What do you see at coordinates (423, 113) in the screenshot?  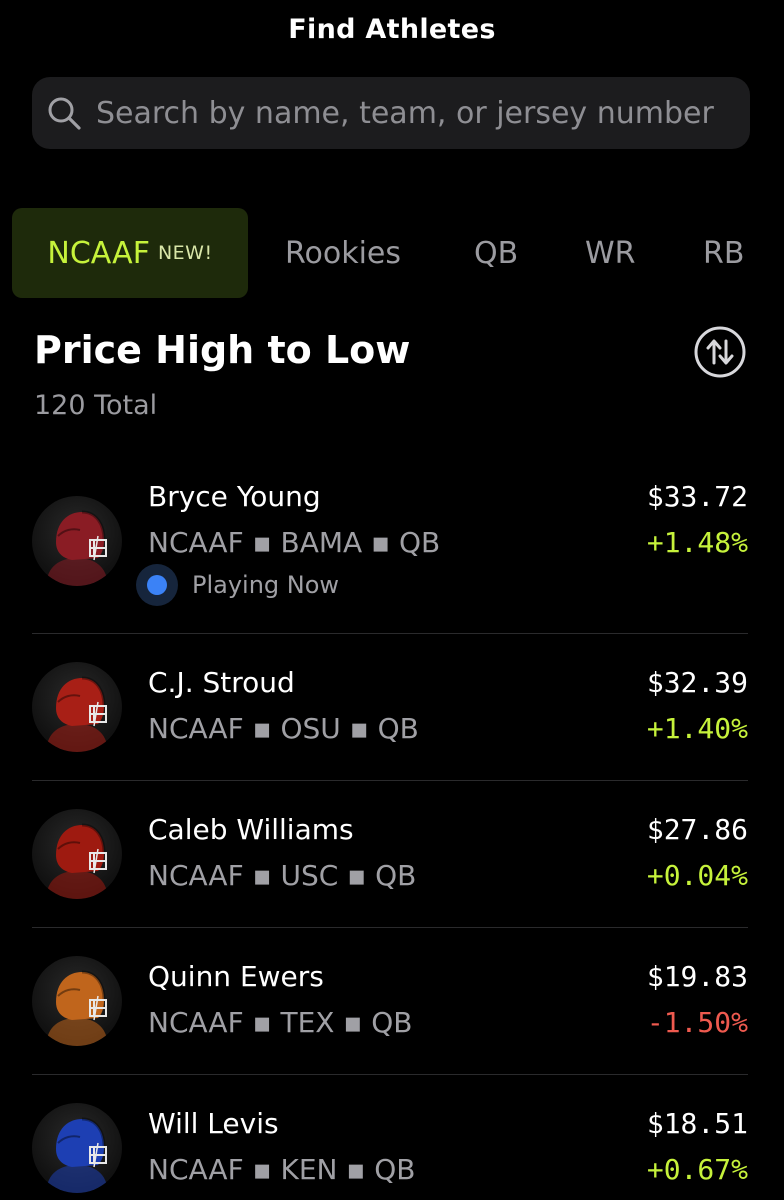 I see `search-input` at bounding box center [423, 113].